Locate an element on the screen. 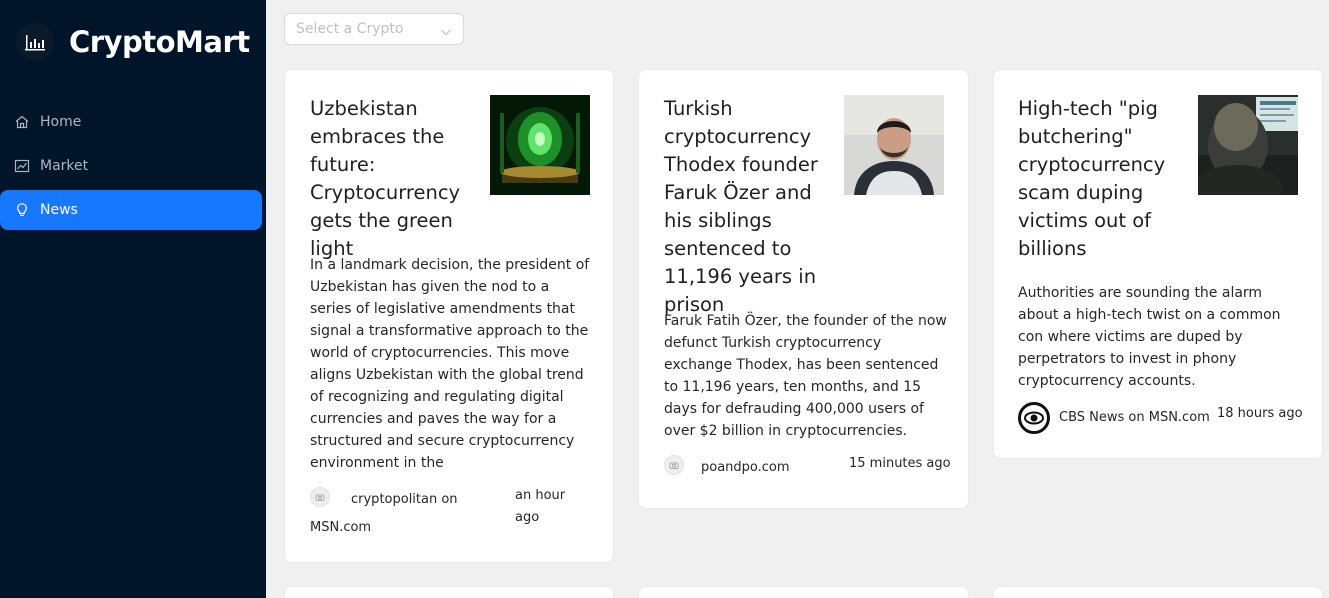 This screenshot has width=1329, height=598. crypto-select-placeholder: Select a Crypto is located at coordinates (350, 29).